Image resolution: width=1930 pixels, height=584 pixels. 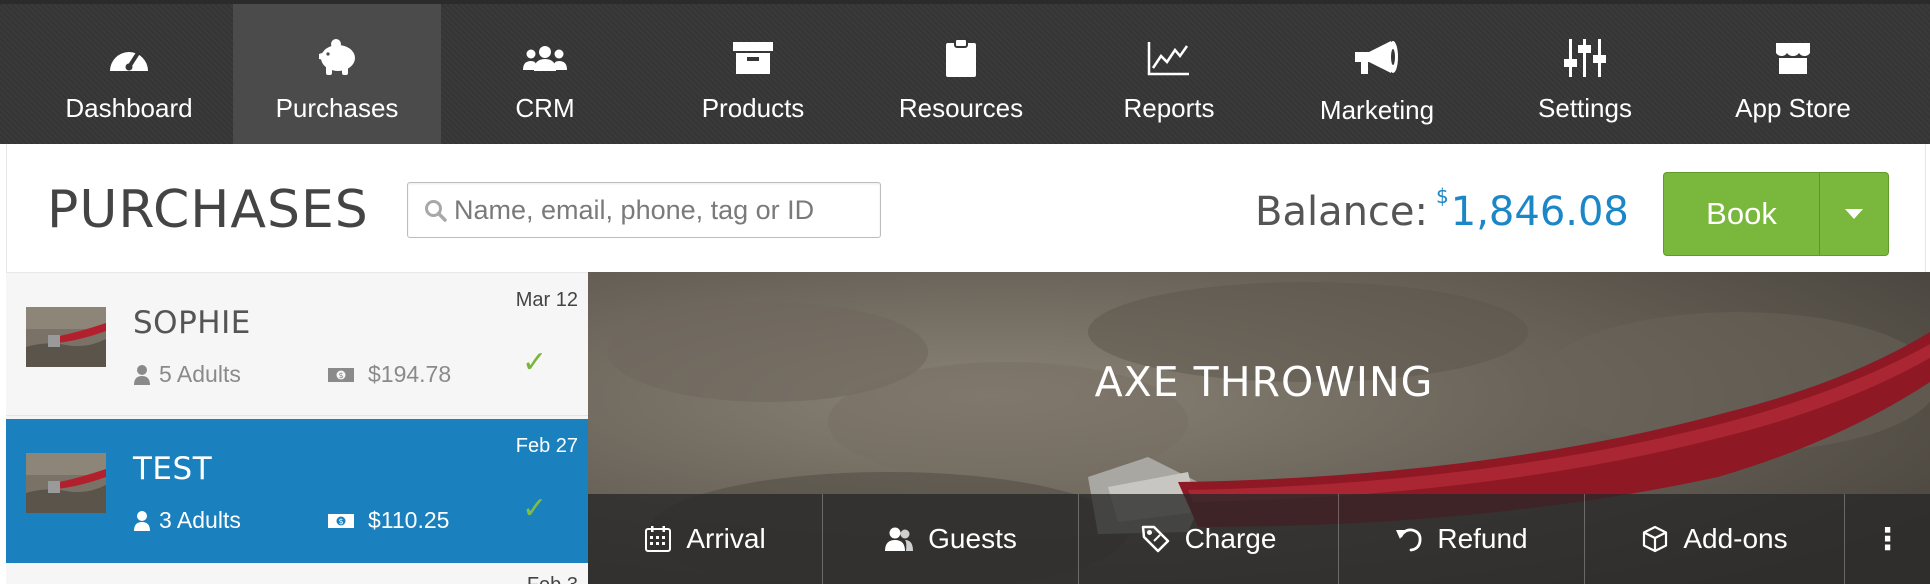 What do you see at coordinates (1409, 539) in the screenshot?
I see `undo-icon` at bounding box center [1409, 539].